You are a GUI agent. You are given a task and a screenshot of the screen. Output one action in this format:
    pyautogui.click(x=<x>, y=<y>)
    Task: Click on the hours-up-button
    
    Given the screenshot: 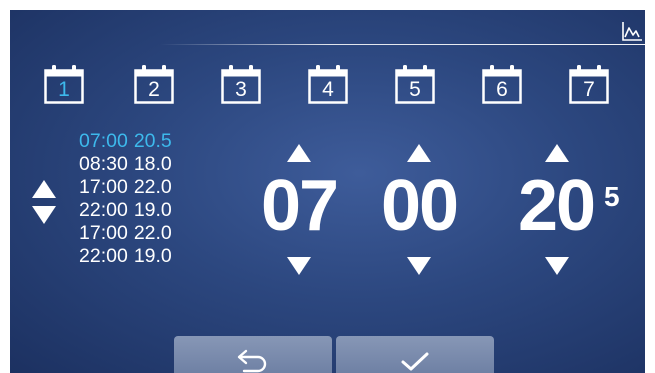 What is the action you would take?
    pyautogui.click(x=299, y=153)
    